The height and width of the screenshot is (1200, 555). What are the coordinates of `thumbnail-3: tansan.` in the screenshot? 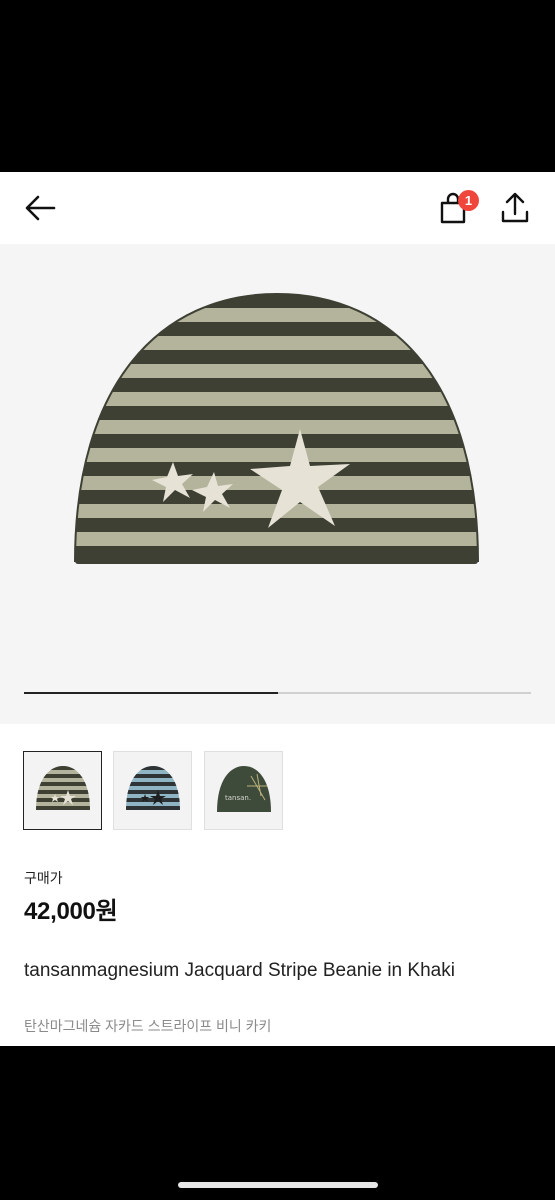 It's located at (243, 790).